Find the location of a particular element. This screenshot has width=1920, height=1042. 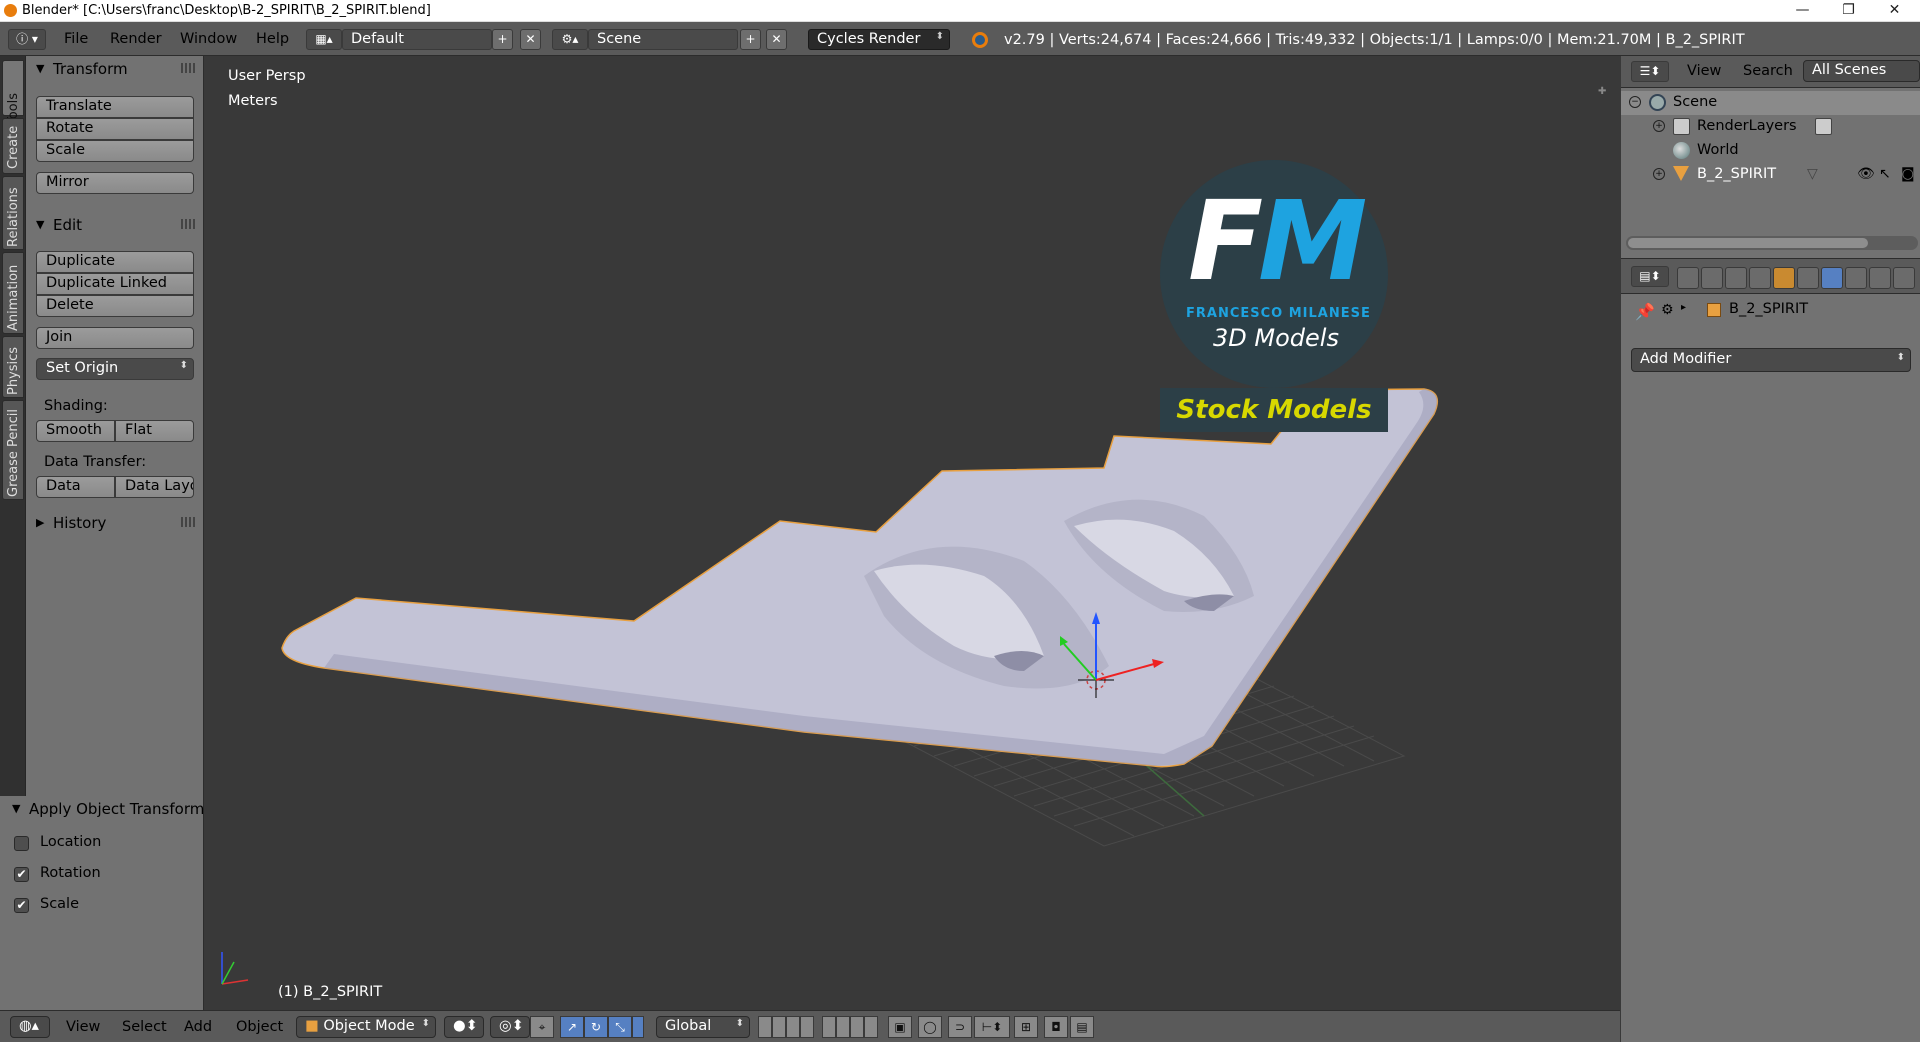

duplicate-linked-button: Duplicate Linked is located at coordinates (115, 284).